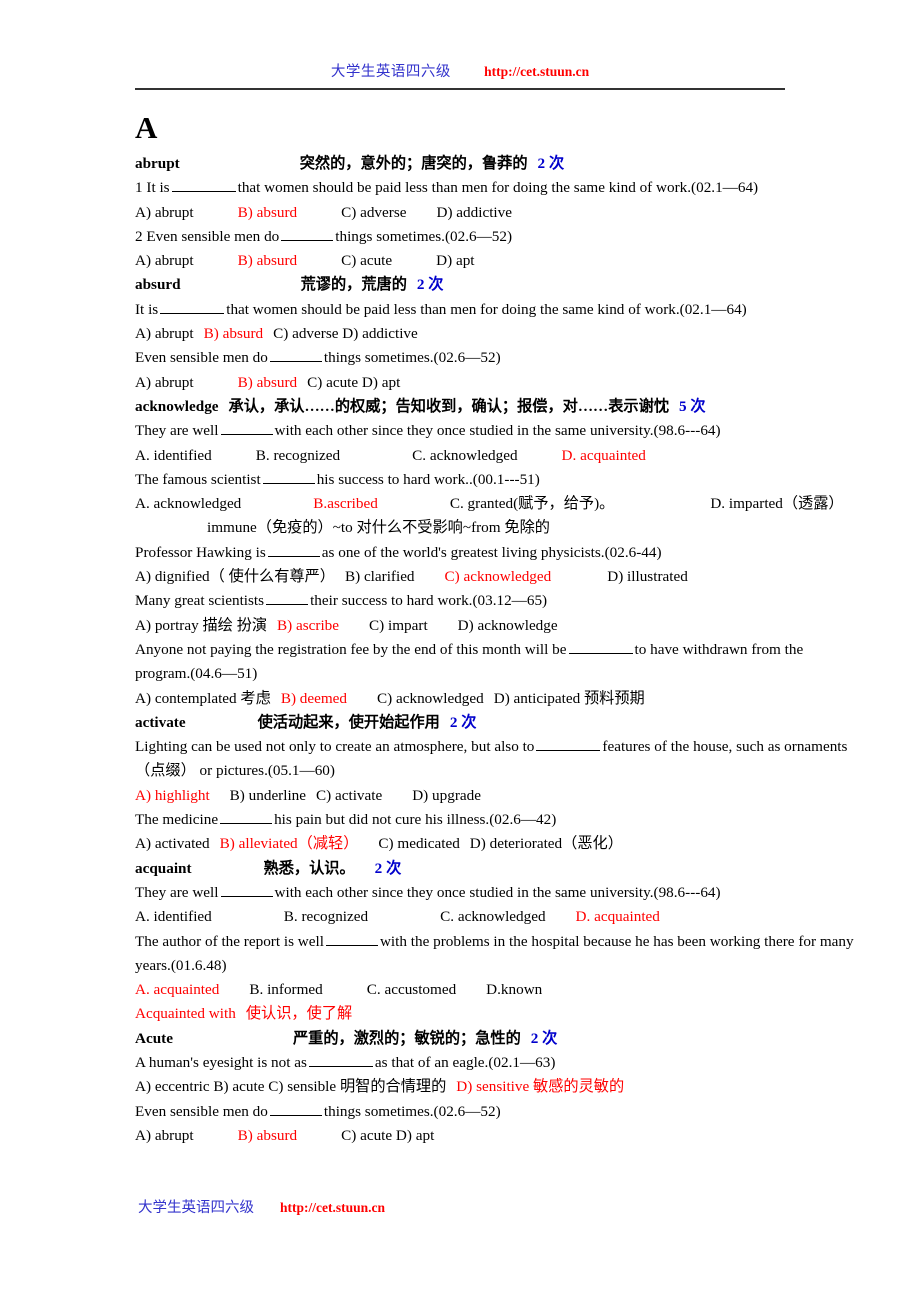 The height and width of the screenshot is (1302, 920). Describe the element at coordinates (647, 577) in the screenshot. I see `option-d: D) illustrated` at that location.